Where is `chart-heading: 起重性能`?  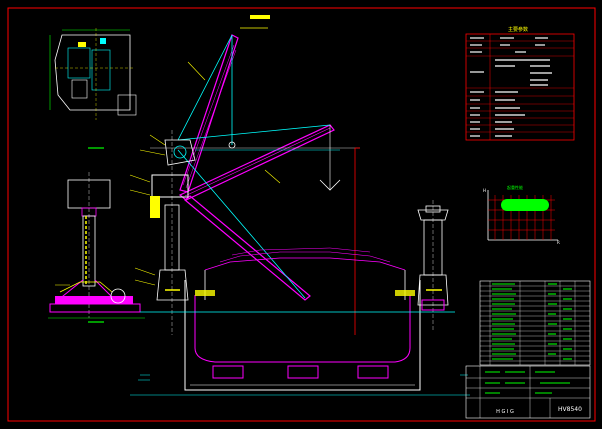 chart-heading: 起重性能 is located at coordinates (515, 187).